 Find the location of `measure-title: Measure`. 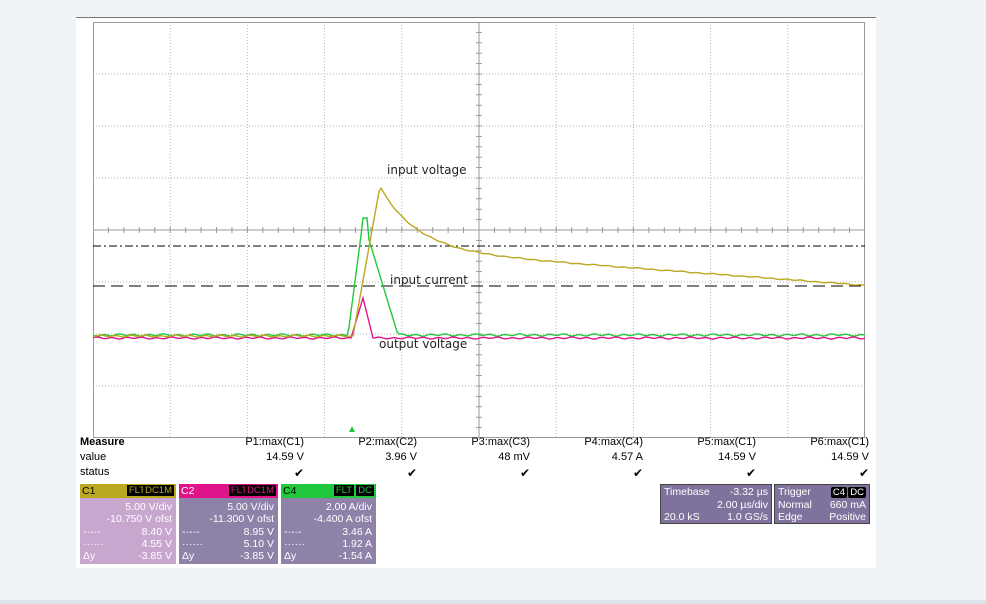

measure-title: Measure is located at coordinates (102, 442).